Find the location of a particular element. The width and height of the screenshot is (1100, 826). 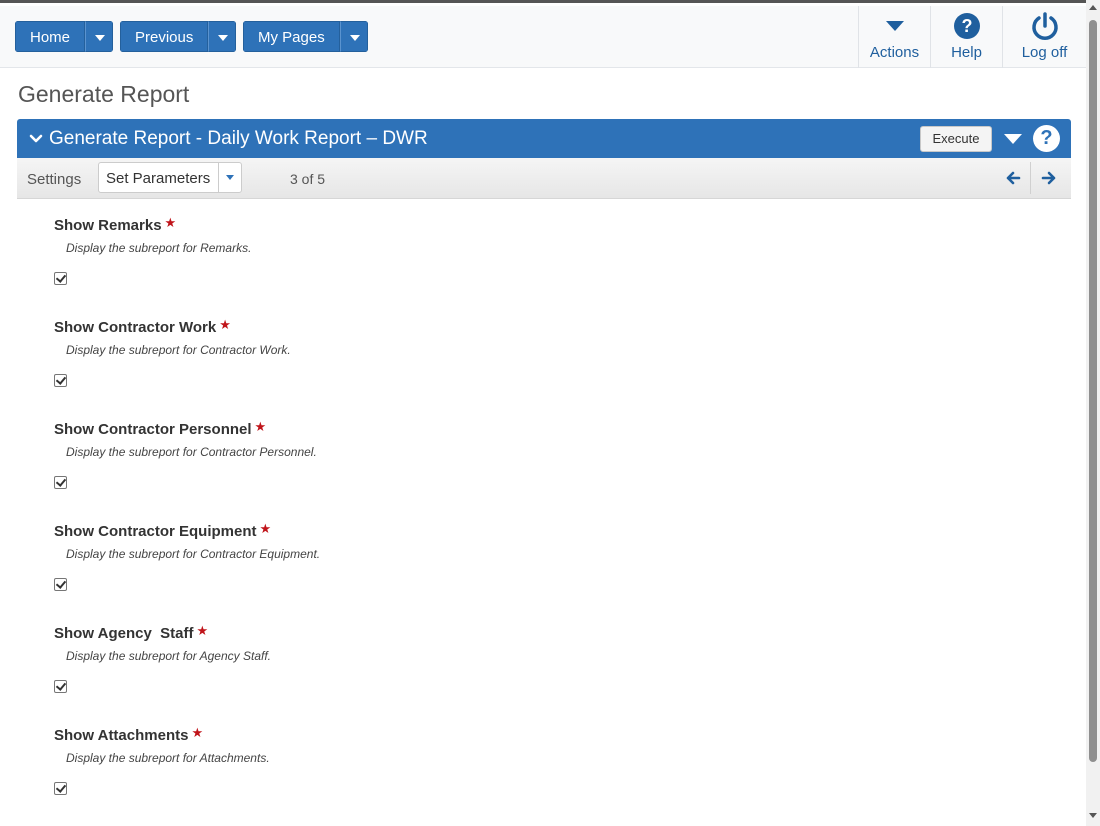

help-button: ? Help is located at coordinates (966, 37).